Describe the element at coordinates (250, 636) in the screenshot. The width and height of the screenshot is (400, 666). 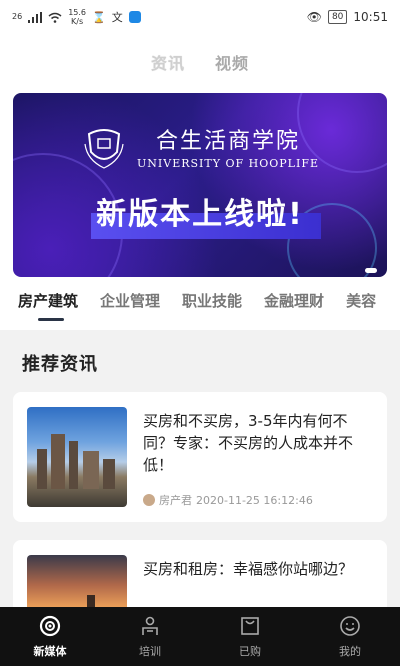
I see `nav-purchased: 已购` at that location.